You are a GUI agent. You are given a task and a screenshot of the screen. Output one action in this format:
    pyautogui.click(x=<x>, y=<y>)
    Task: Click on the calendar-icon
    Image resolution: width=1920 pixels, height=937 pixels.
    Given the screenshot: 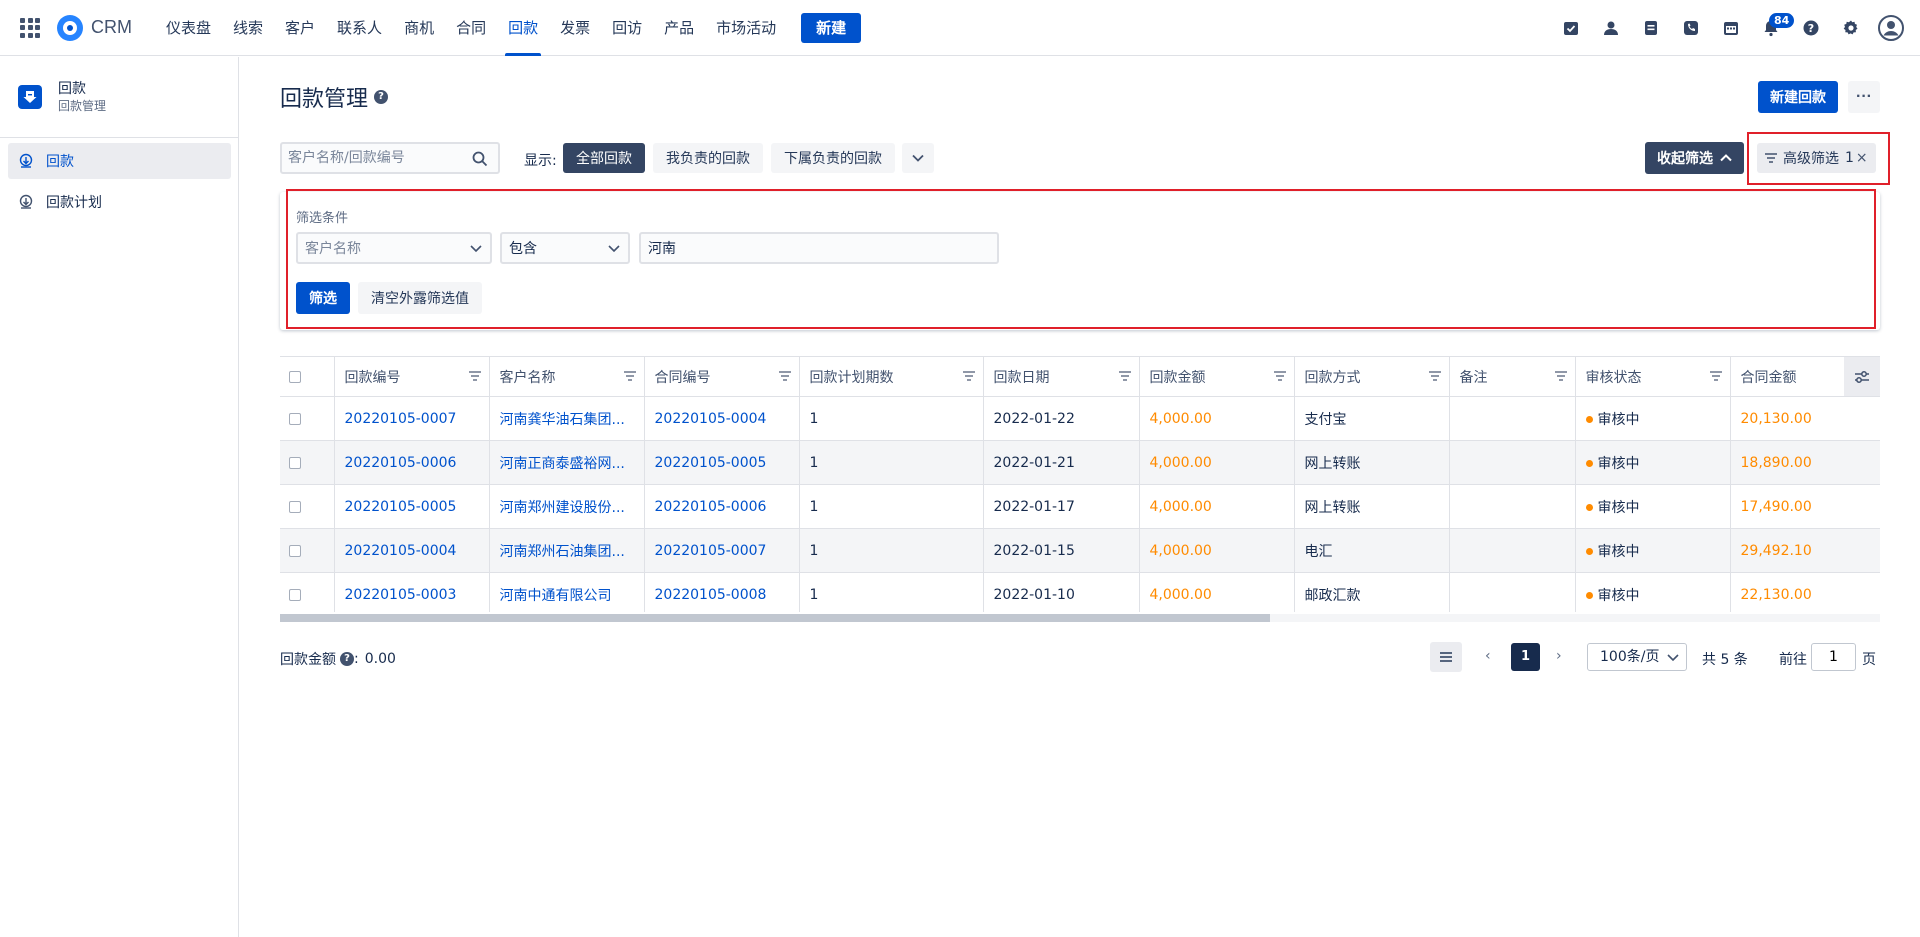 What is the action you would take?
    pyautogui.click(x=1731, y=28)
    